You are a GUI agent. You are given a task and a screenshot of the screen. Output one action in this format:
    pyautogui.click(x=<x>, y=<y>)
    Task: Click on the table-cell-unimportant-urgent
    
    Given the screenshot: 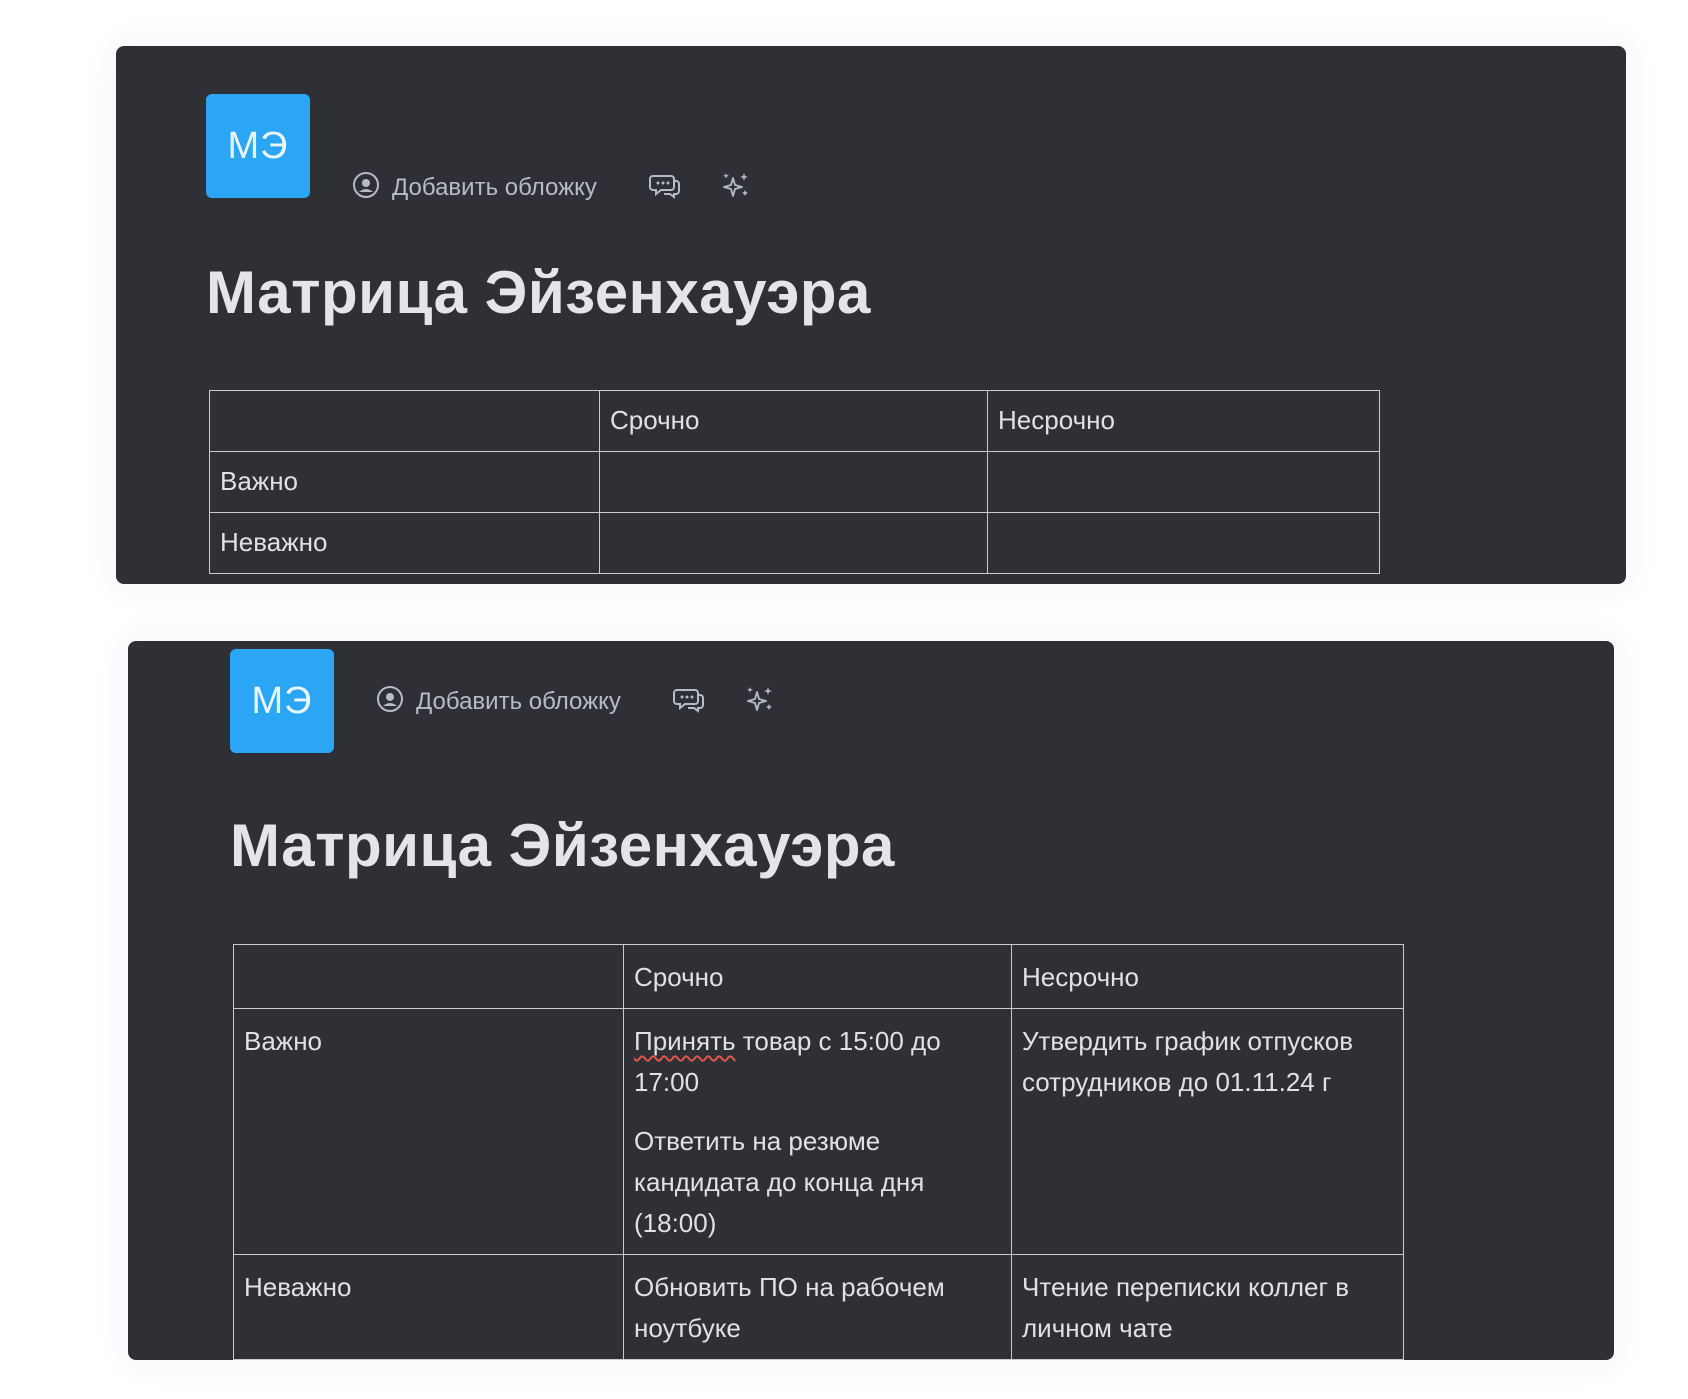 What is the action you would take?
    pyautogui.click(x=793, y=543)
    